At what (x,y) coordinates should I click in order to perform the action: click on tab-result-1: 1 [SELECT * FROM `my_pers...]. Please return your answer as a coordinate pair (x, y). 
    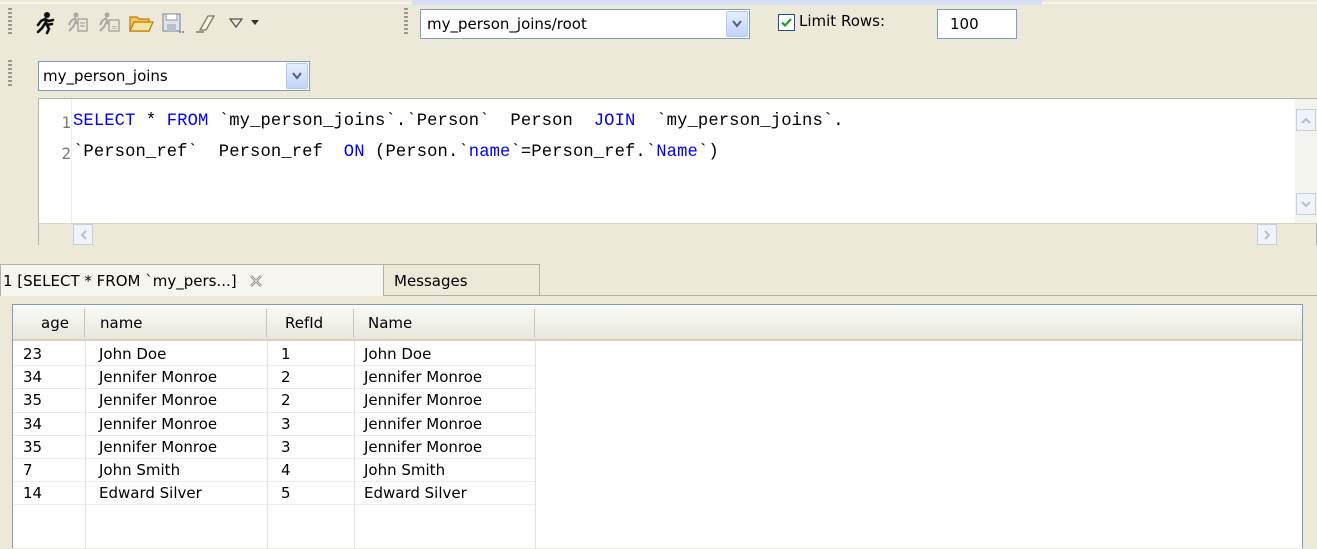
    Looking at the image, I should click on (192, 280).